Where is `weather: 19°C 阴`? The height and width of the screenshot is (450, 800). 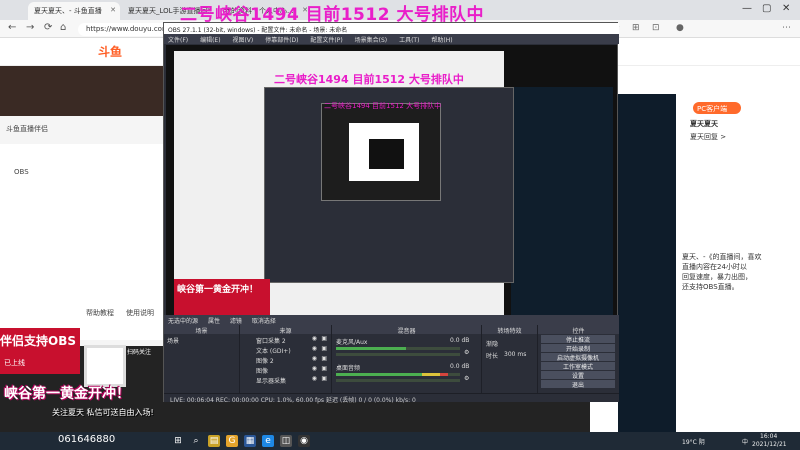 weather: 19°C 阴 is located at coordinates (693, 441).